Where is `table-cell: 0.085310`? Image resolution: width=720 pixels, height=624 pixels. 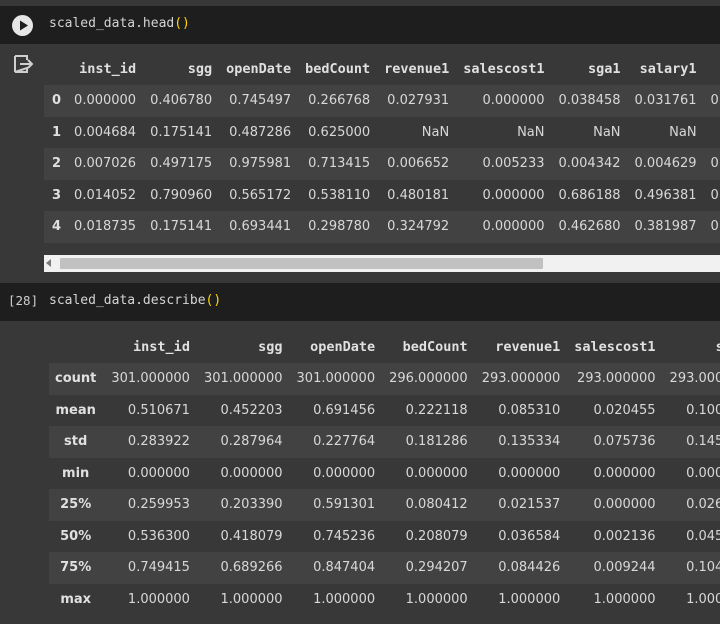
table-cell: 0.085310 is located at coordinates (529, 410).